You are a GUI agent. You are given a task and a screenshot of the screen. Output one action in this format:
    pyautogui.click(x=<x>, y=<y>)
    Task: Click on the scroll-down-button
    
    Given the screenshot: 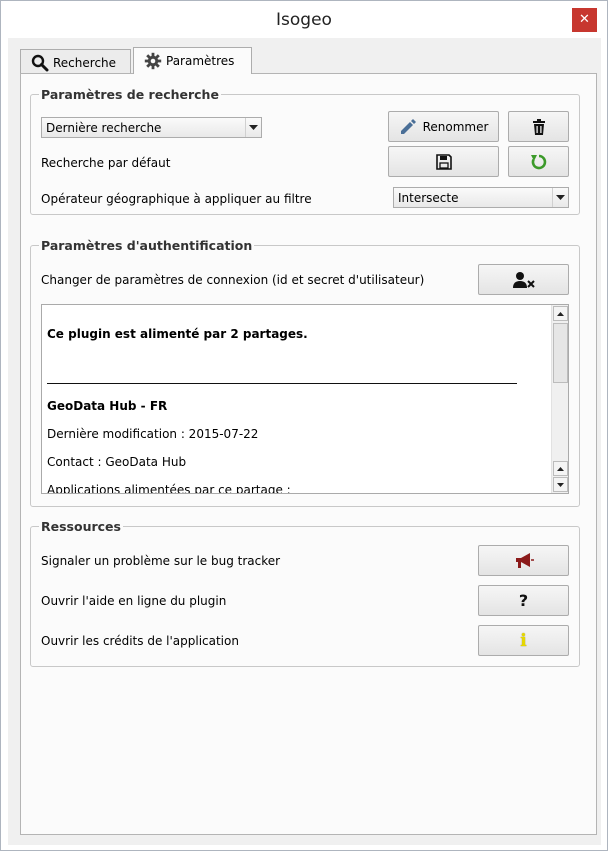 What is the action you would take?
    pyautogui.click(x=560, y=484)
    